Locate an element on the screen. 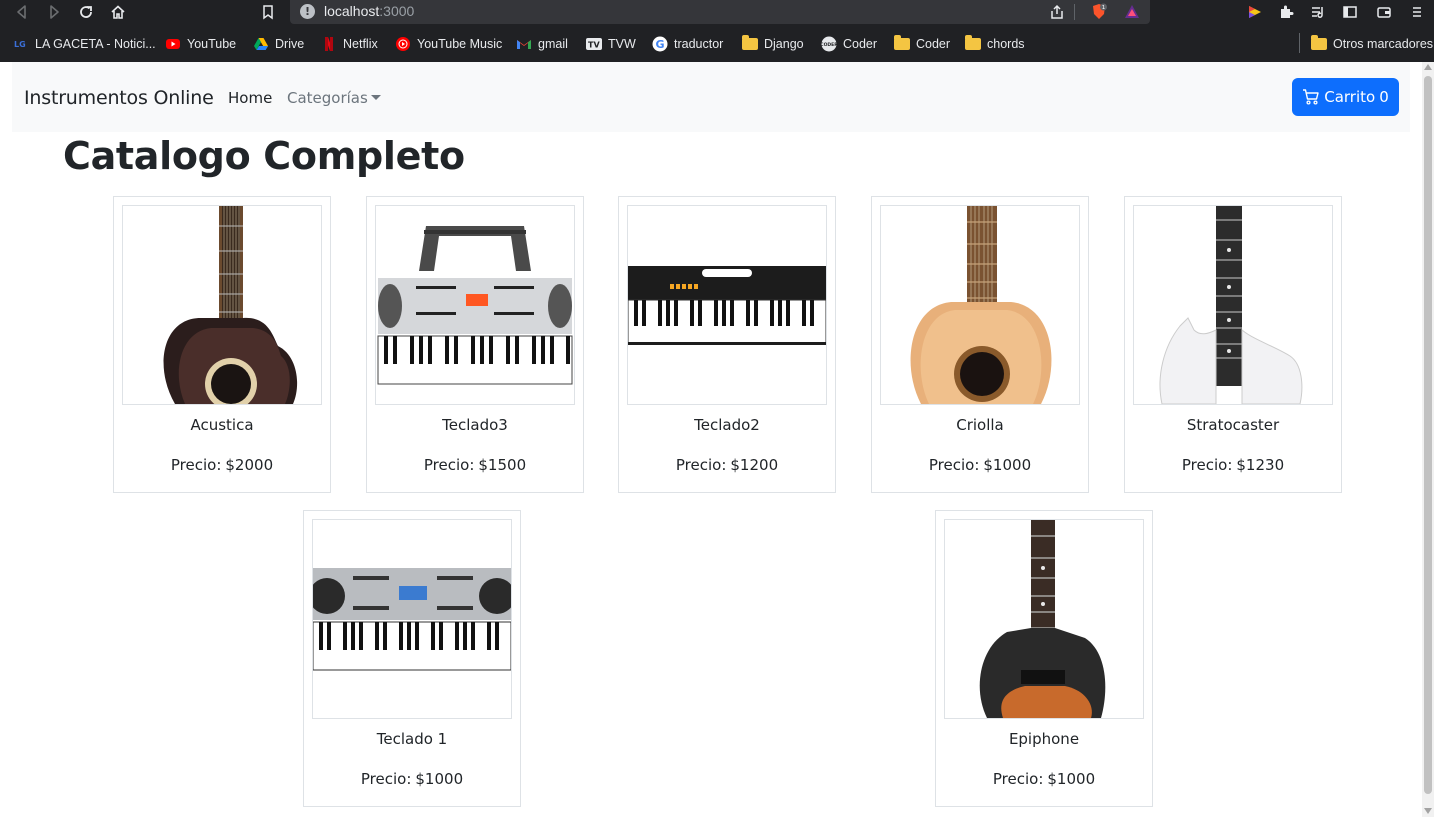 This screenshot has width=1434, height=817. nav-categories-dropdown: Categorías is located at coordinates (334, 98).